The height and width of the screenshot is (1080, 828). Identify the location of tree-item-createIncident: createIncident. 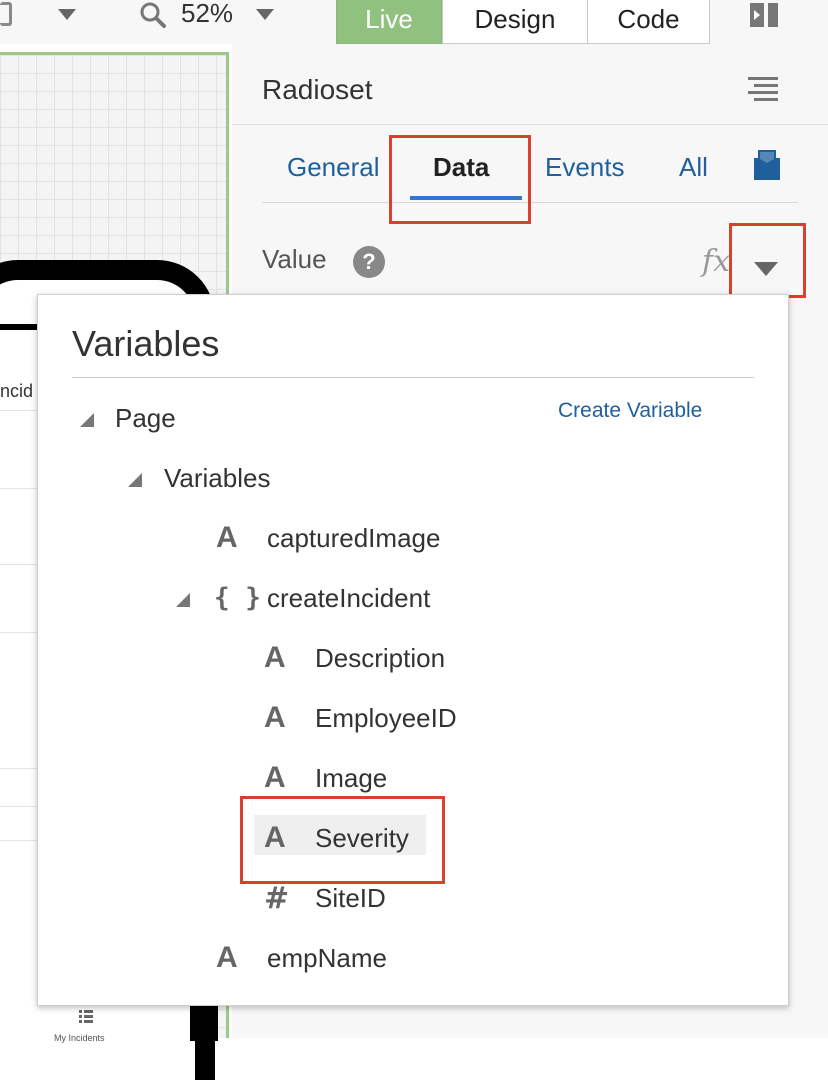
(348, 598).